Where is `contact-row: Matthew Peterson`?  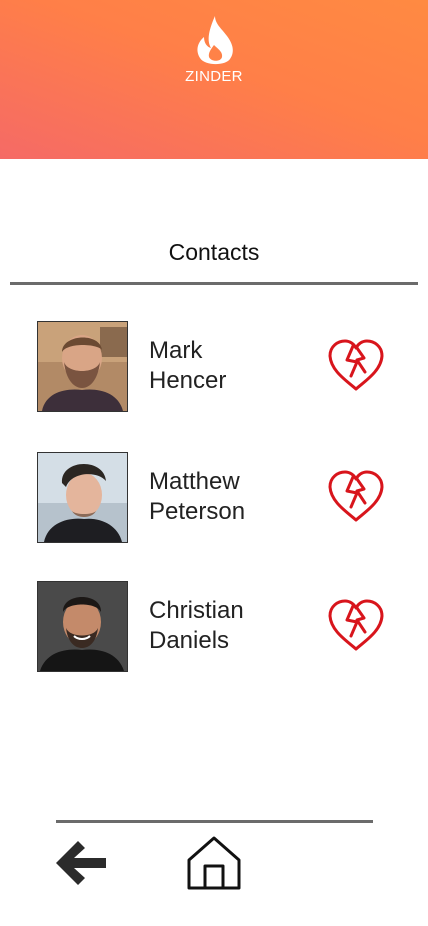
contact-row: Matthew Peterson is located at coordinates (214, 498).